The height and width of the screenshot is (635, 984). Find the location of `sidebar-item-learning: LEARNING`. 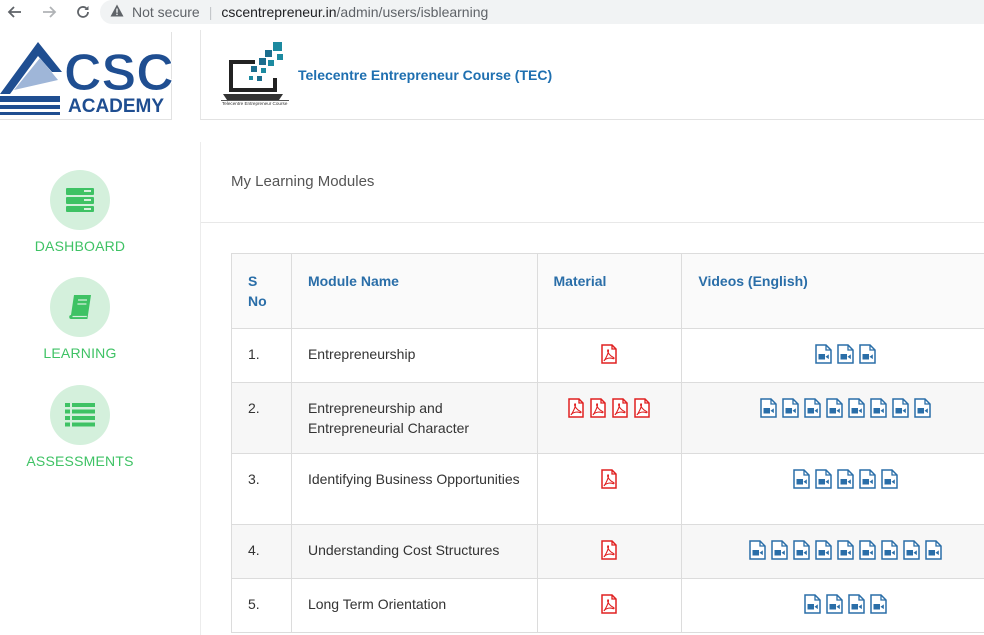

sidebar-item-learning: LEARNING is located at coordinates (80, 319).